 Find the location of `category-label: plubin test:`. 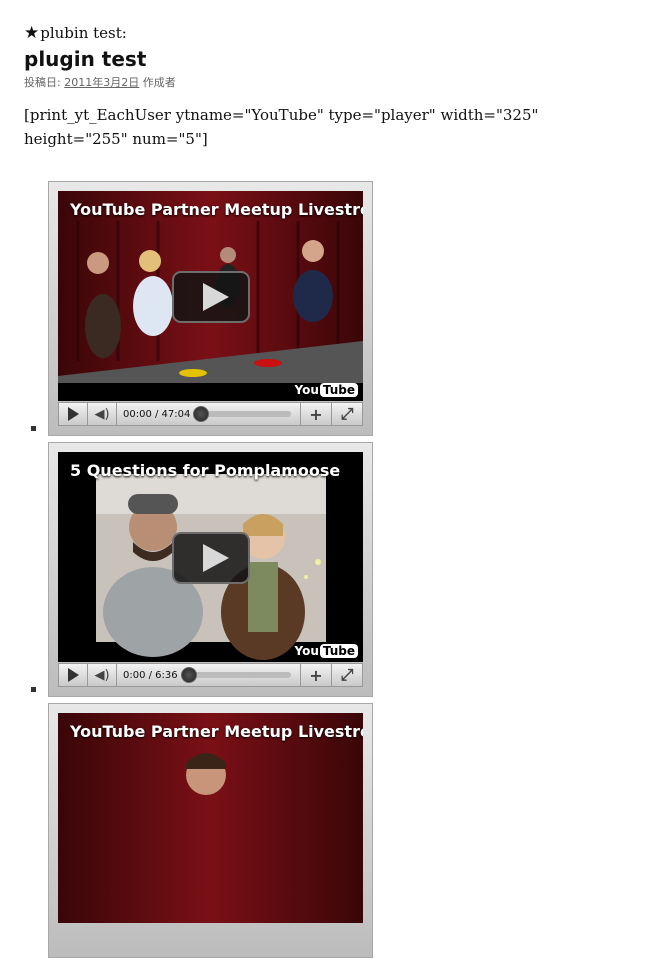

category-label: plubin test: is located at coordinates (83, 33).